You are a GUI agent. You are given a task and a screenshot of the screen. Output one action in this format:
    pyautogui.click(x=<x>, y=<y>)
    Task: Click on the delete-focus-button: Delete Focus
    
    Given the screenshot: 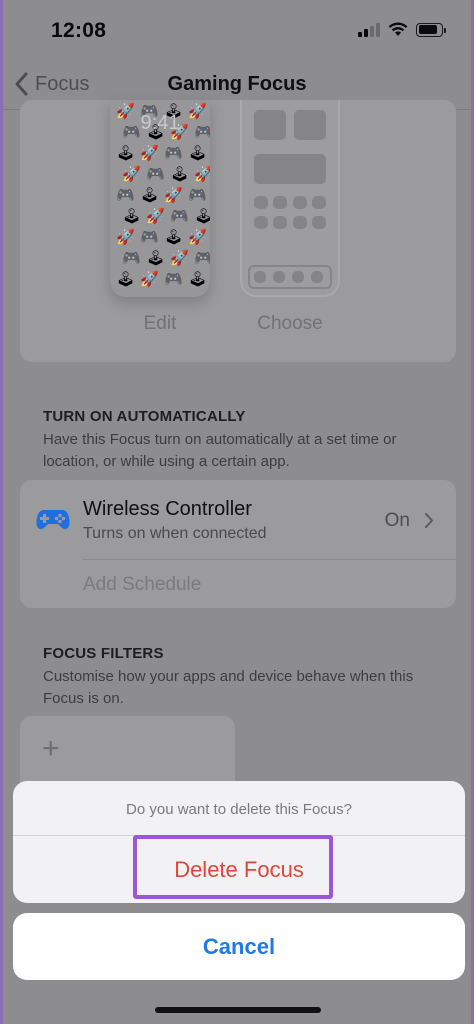 What is the action you would take?
    pyautogui.click(x=239, y=869)
    